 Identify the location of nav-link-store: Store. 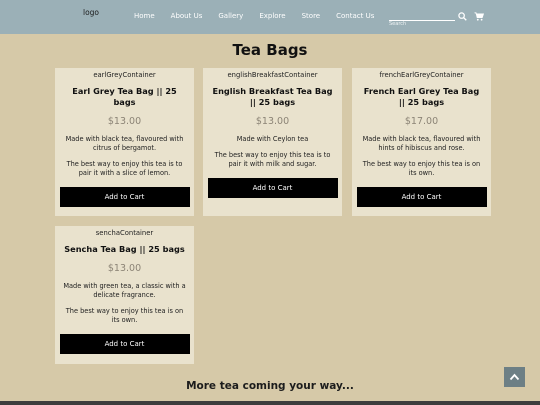
(311, 16).